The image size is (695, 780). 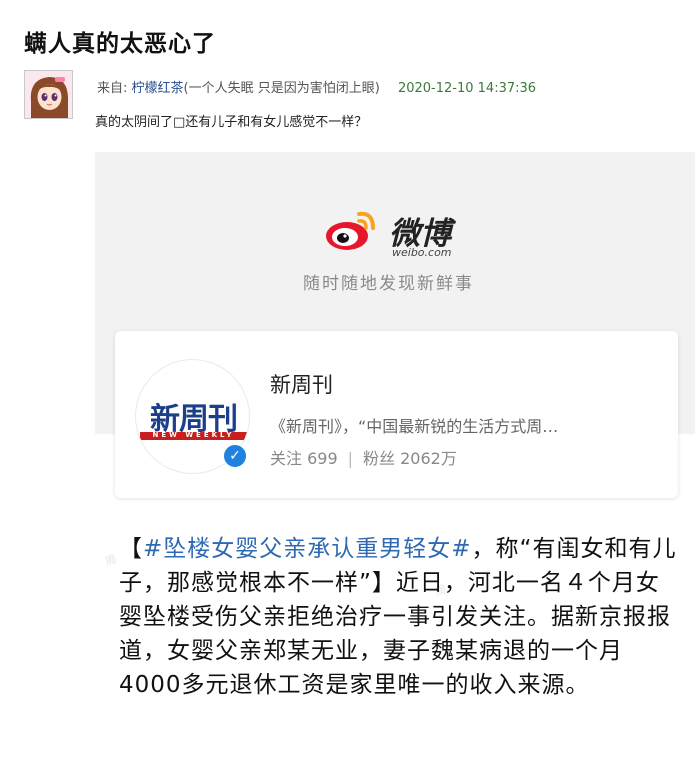 I want to click on weibo-eye-logo-icon, so click(x=350, y=230).